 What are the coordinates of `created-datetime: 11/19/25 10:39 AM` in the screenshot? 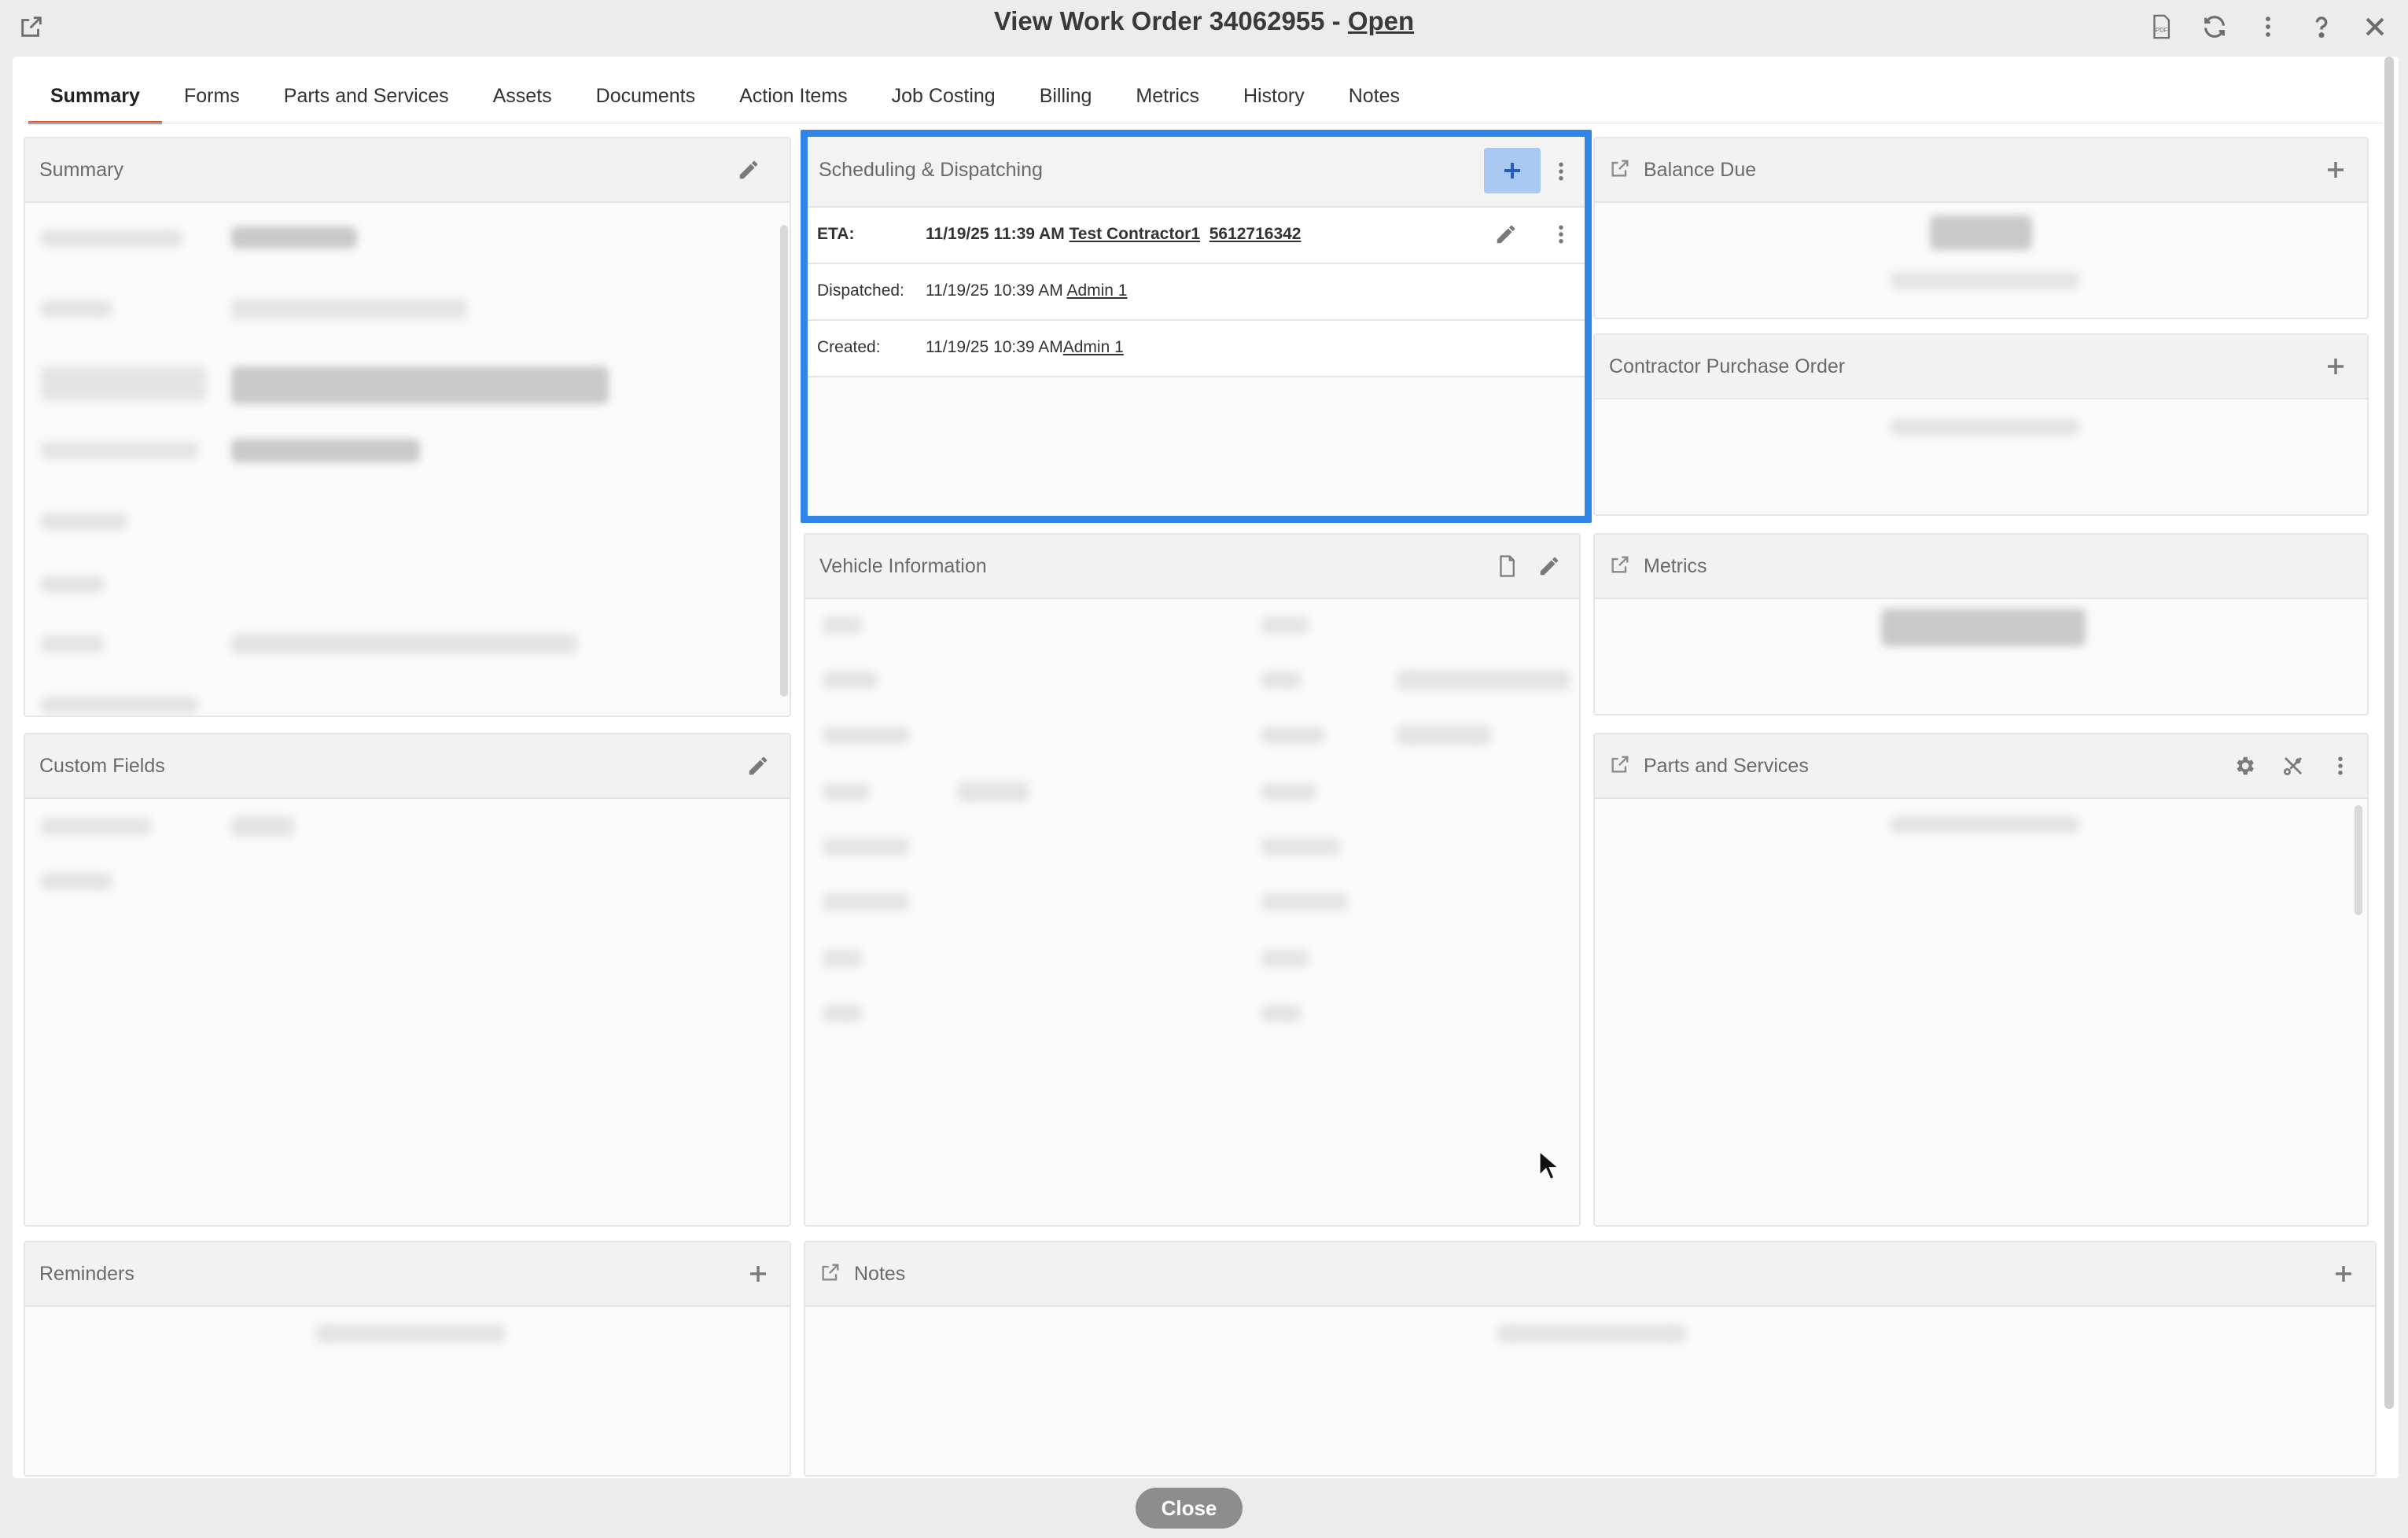 It's located at (994, 347).